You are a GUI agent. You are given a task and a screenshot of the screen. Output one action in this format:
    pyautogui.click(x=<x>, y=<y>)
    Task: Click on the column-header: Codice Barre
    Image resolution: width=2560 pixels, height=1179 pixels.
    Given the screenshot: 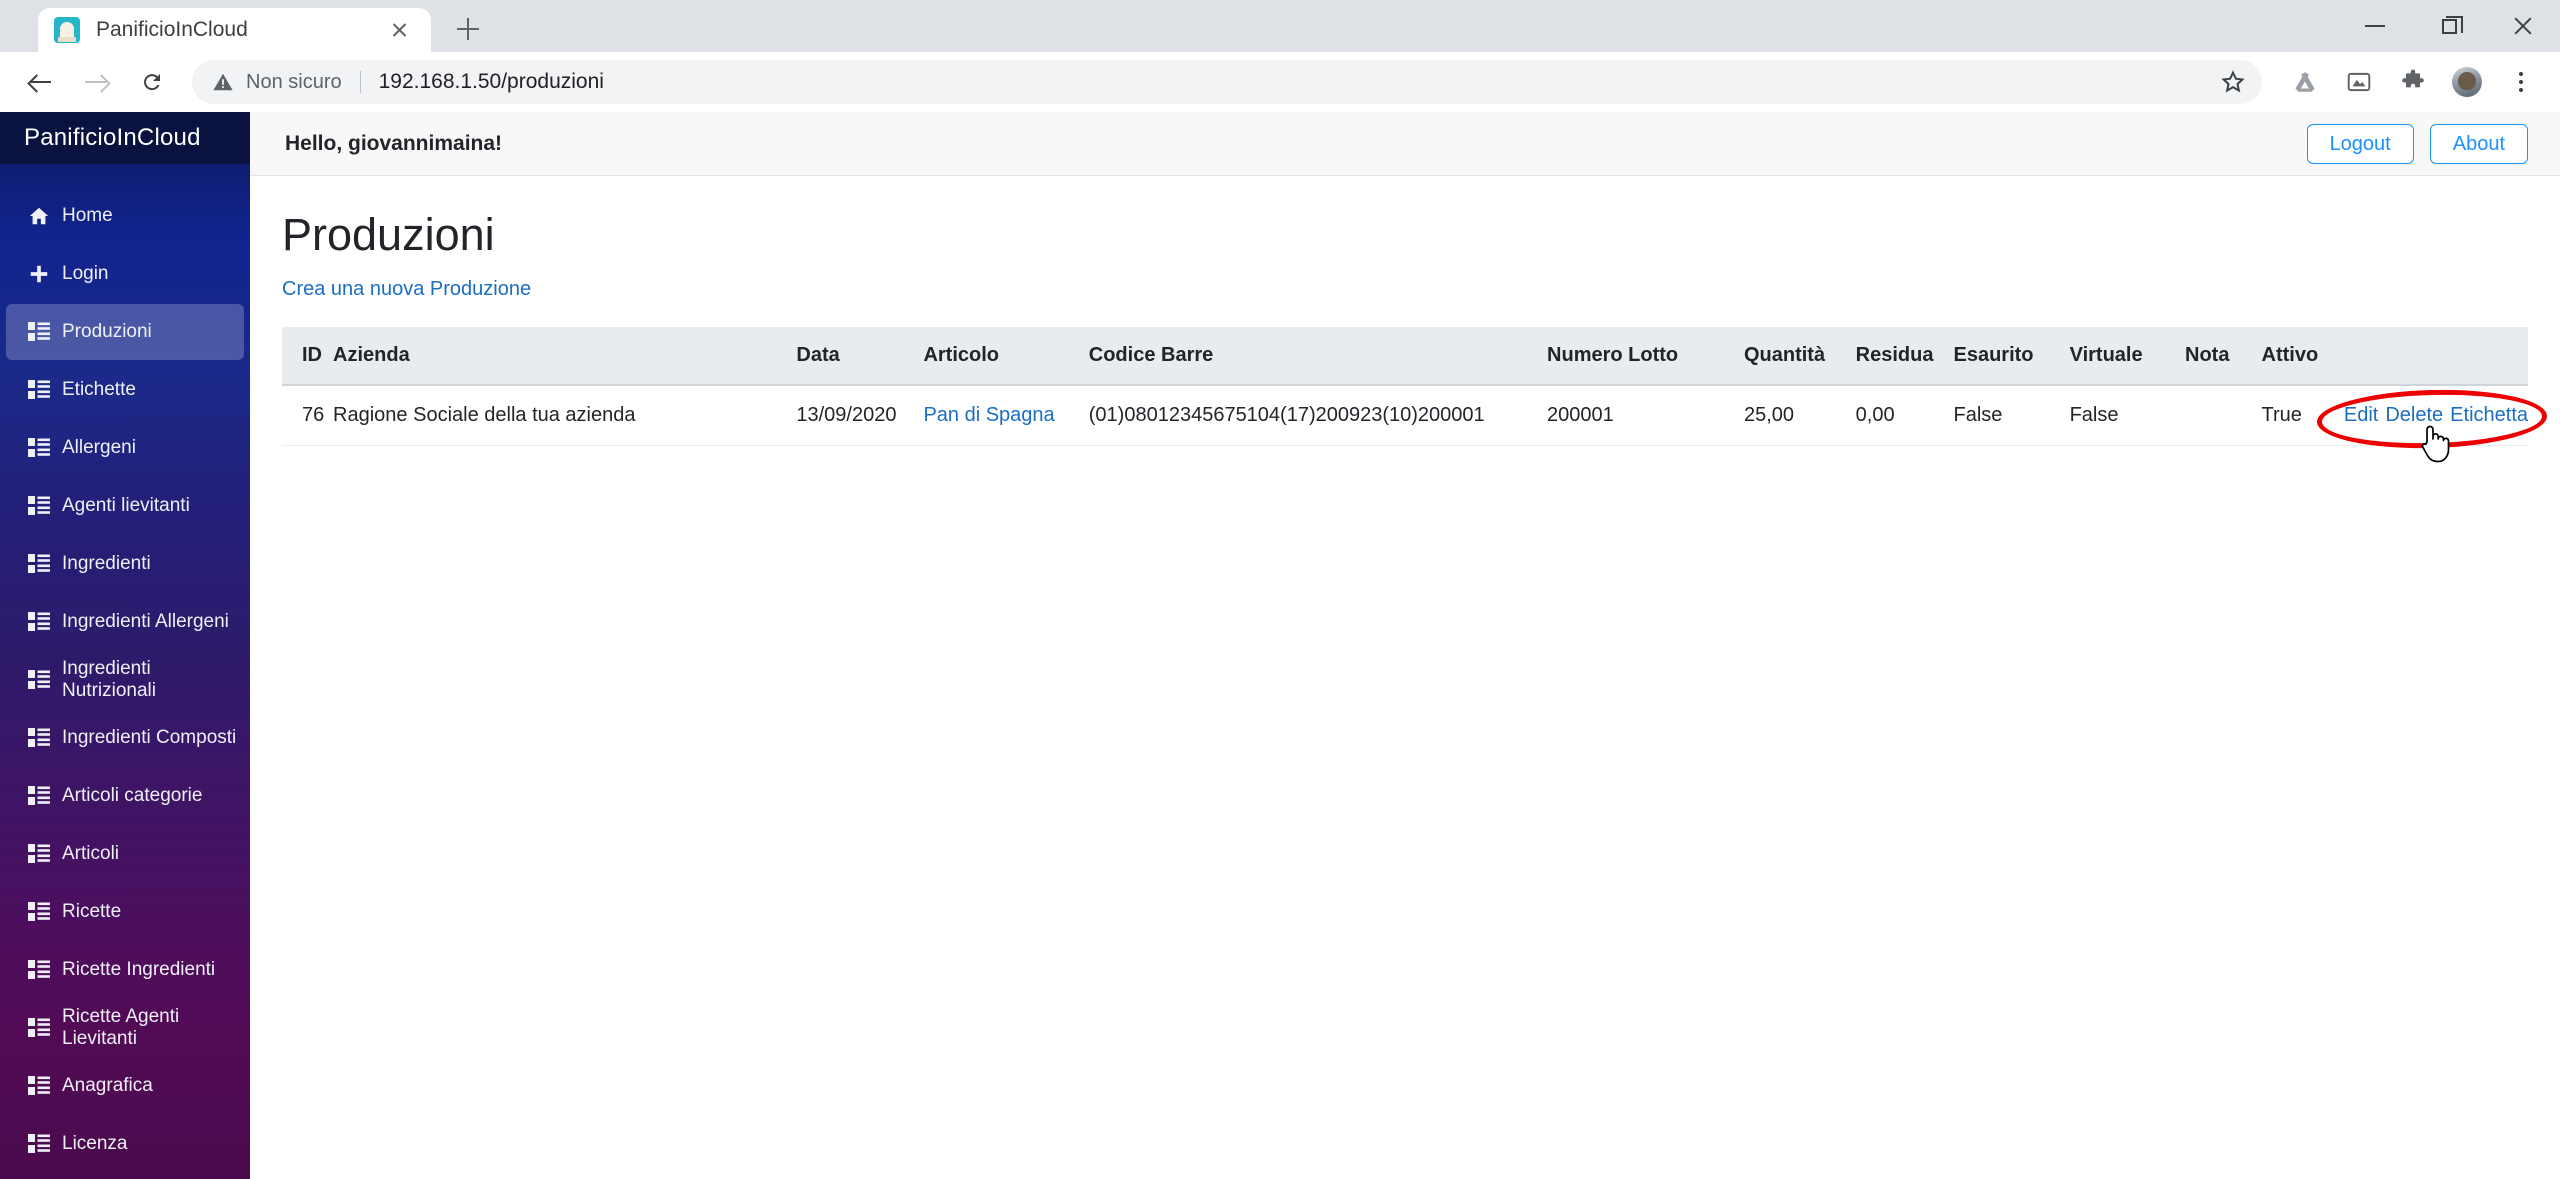 What is the action you would take?
    pyautogui.click(x=1318, y=356)
    